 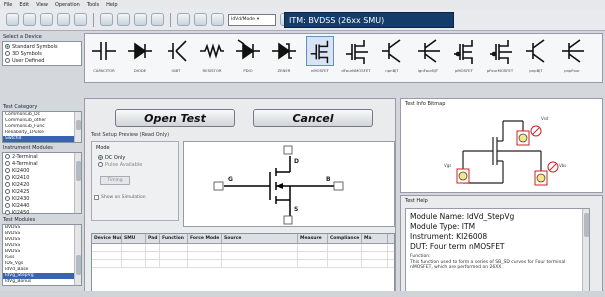 I want to click on stop-icon, so click(x=157, y=19).